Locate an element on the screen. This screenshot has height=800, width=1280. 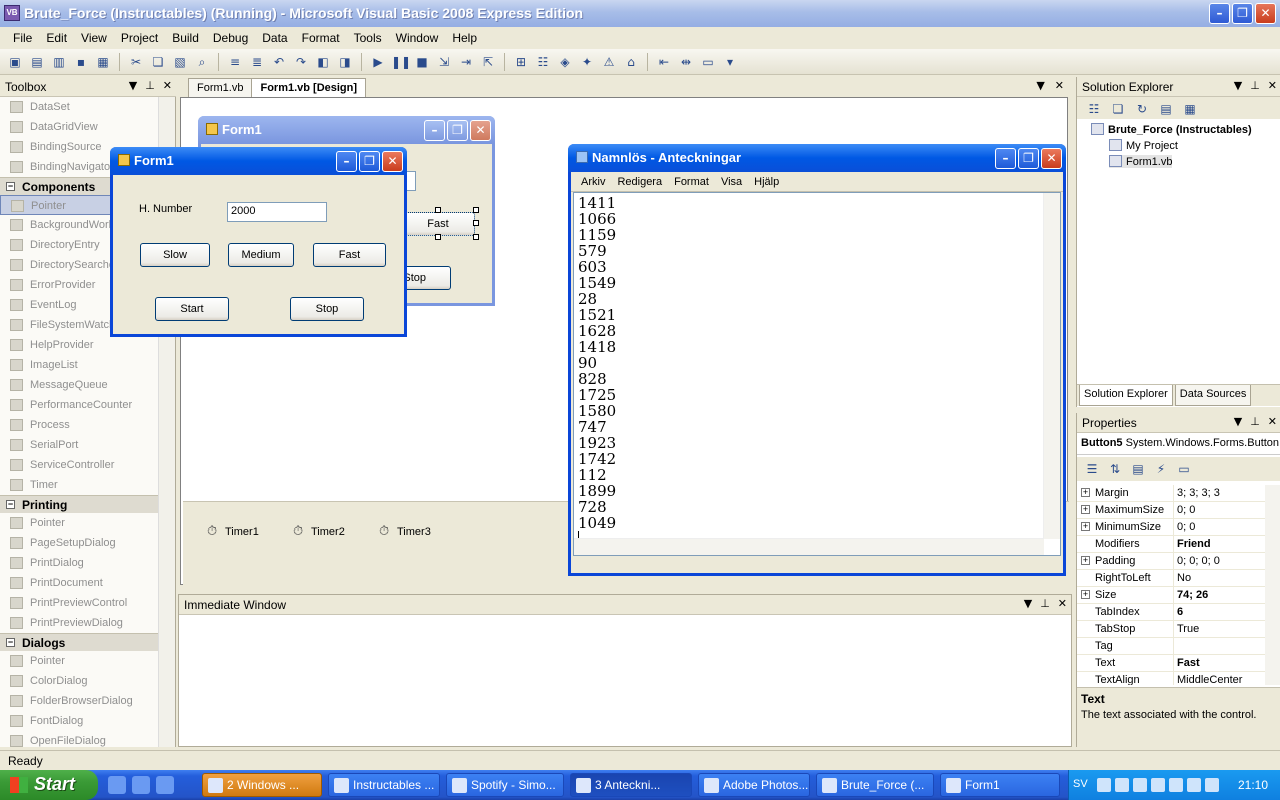
toolbox-item-colordialog: ColorDialog is located at coordinates (79, 681).